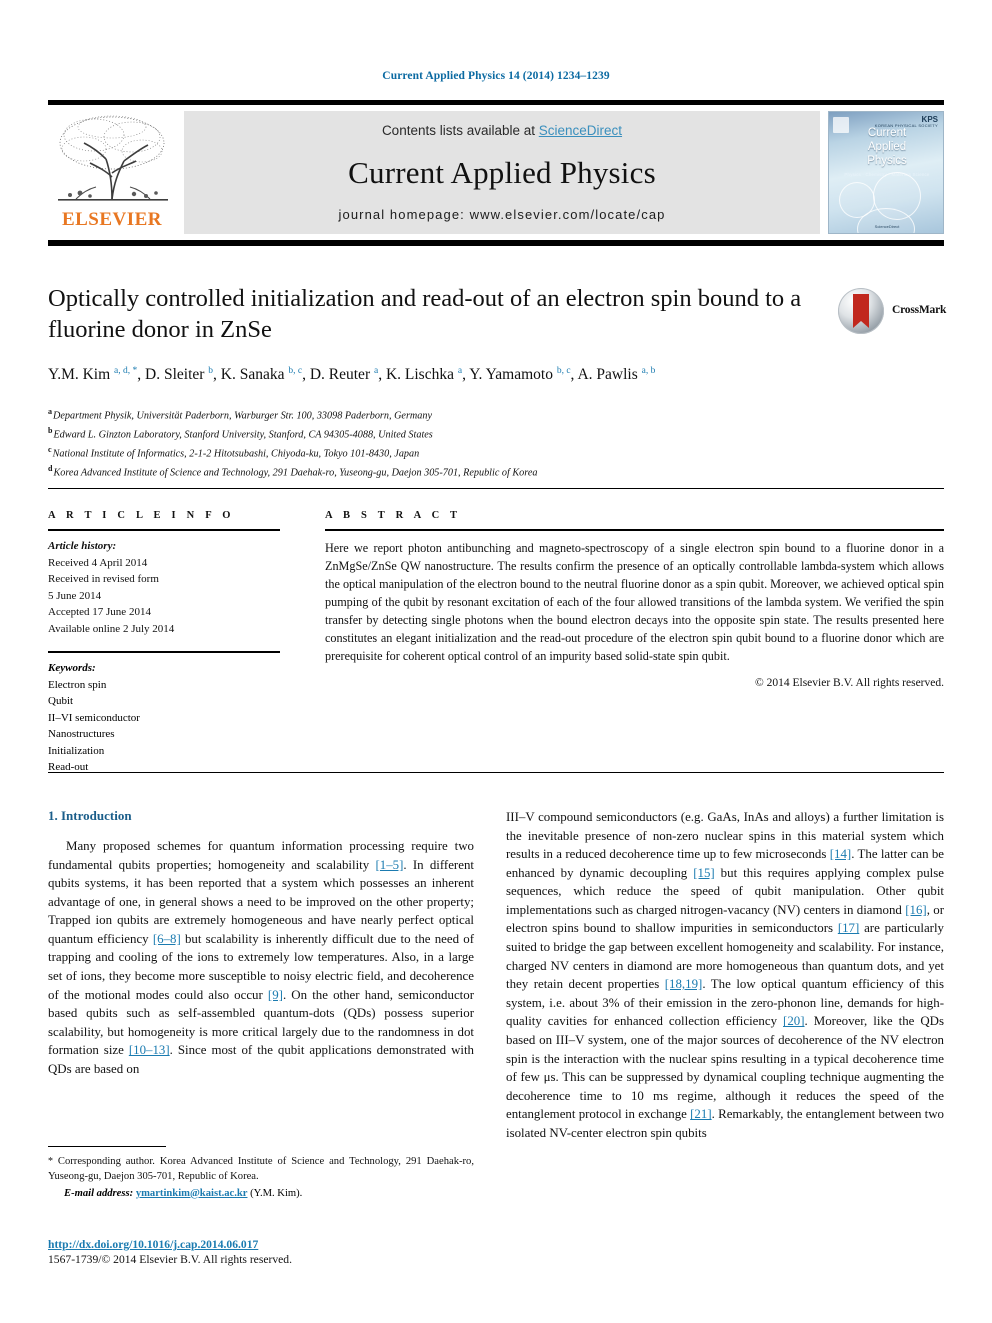 This screenshot has height=1323, width=992. What do you see at coordinates (254, 374) in the screenshot?
I see `author-name: K. Sanaka` at bounding box center [254, 374].